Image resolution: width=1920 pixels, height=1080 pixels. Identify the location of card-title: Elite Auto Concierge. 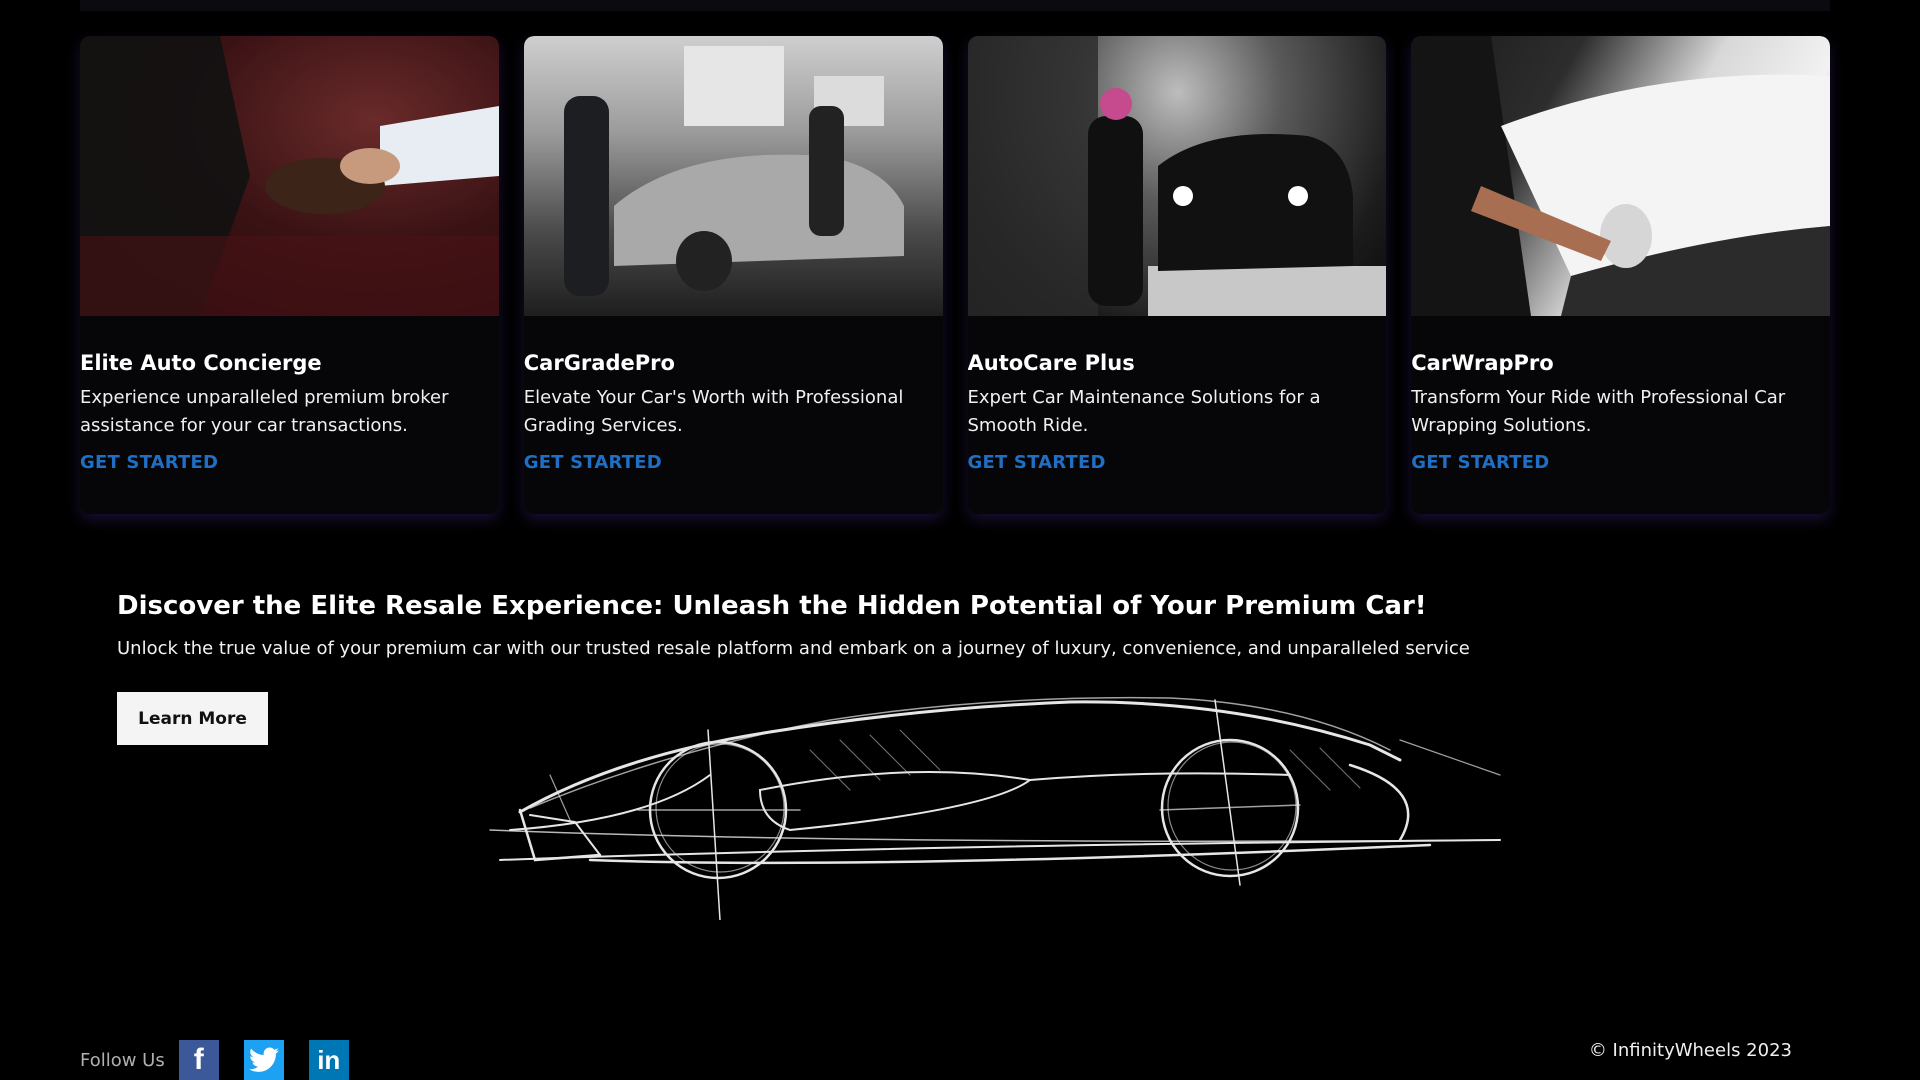
(201, 363).